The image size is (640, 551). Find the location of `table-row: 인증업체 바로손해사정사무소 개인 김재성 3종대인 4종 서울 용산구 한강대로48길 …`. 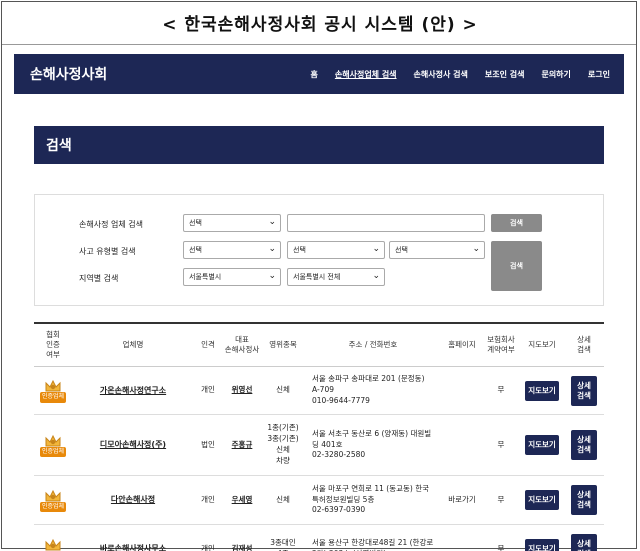

table-row: 인증업체 바로손해사정사무소 개인 김재성 3종대인 4종 서울 용산구 한강대로48길 … is located at coordinates (319, 538).